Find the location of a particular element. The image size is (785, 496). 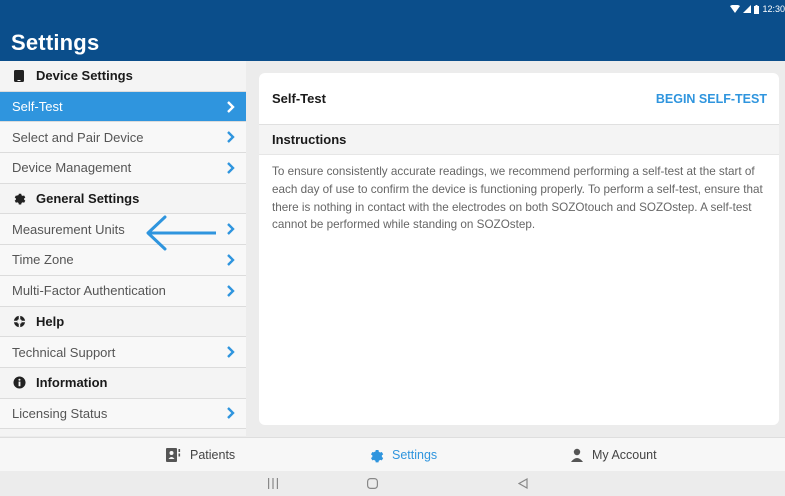

tab-my-account: My Account is located at coordinates (613, 455).